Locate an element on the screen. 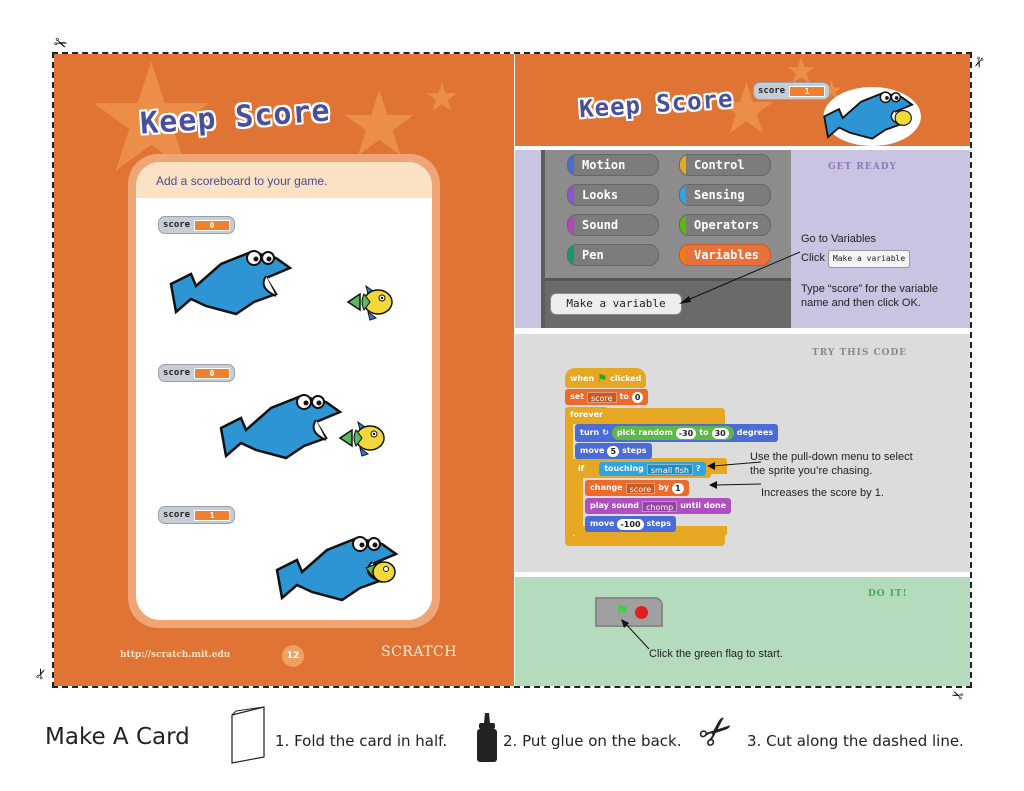  category-control: Control is located at coordinates (725, 165).